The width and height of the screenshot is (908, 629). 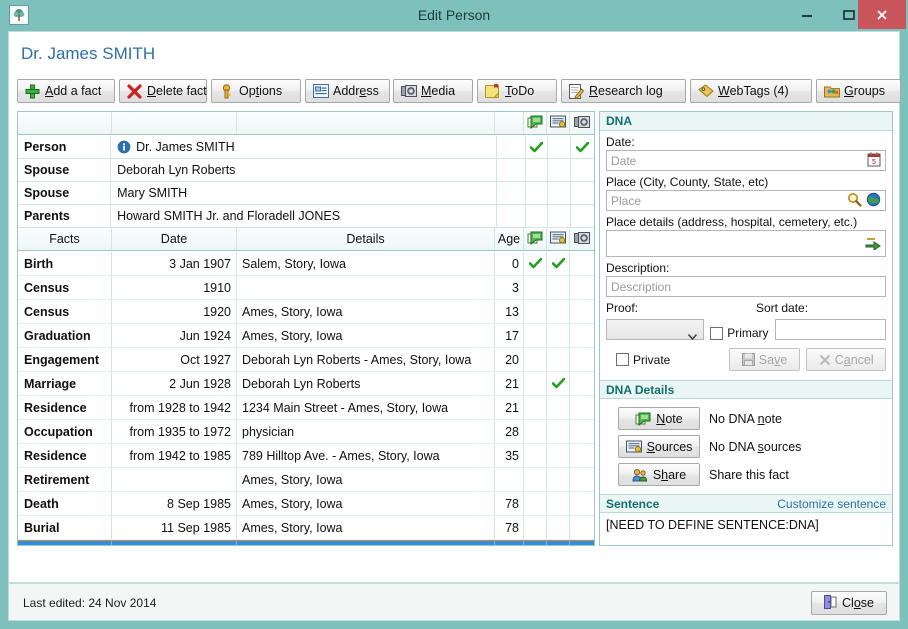 I want to click on toolbar-button-options: Options, so click(x=256, y=91).